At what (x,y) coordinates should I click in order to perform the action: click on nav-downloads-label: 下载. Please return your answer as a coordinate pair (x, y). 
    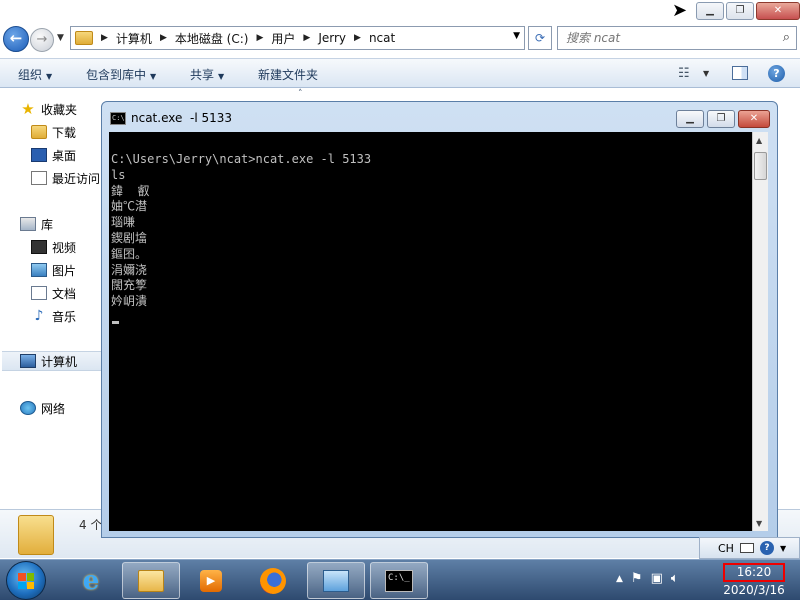
    Looking at the image, I should click on (64, 132).